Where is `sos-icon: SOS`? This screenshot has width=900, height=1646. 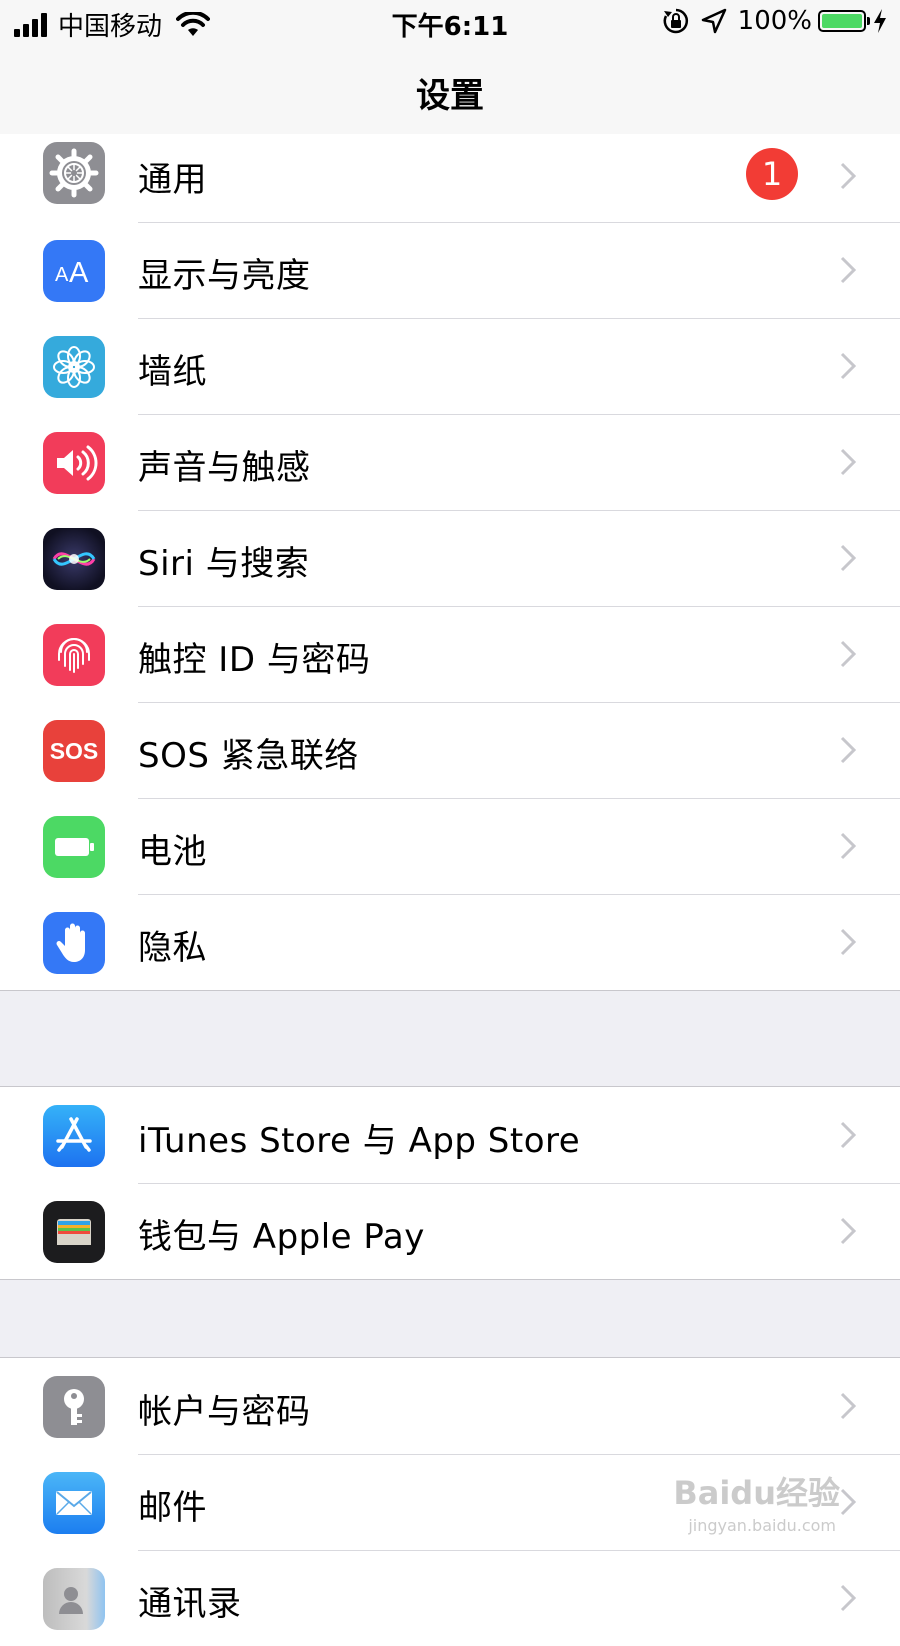
sos-icon: SOS is located at coordinates (74, 751).